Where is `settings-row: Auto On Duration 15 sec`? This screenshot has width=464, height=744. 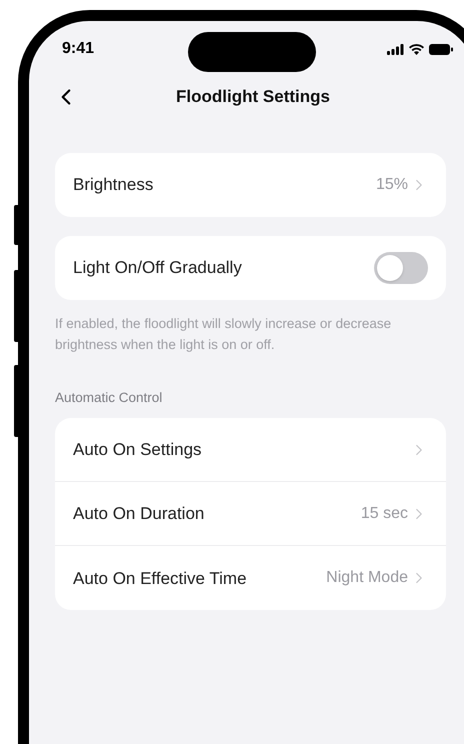 settings-row: Auto On Duration 15 sec is located at coordinates (250, 514).